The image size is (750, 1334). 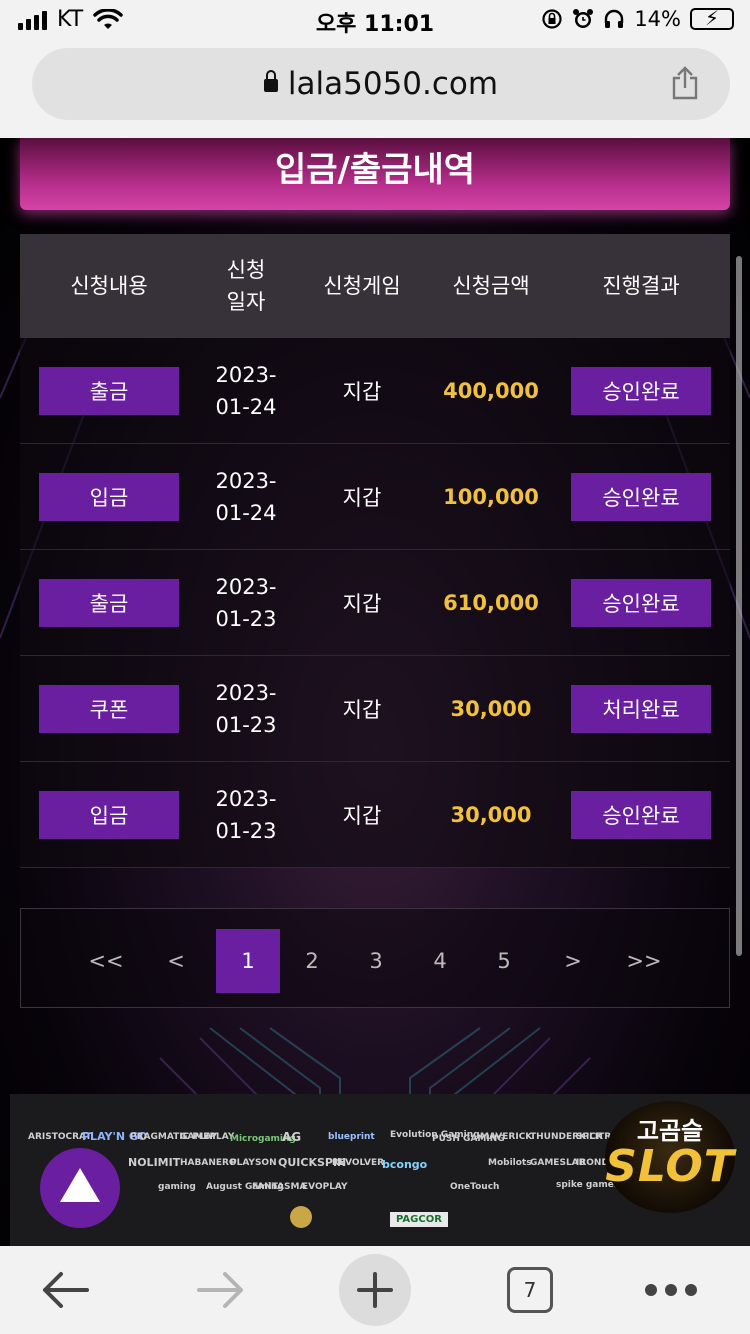 I want to click on more-dots-icon, so click(x=671, y=1290).